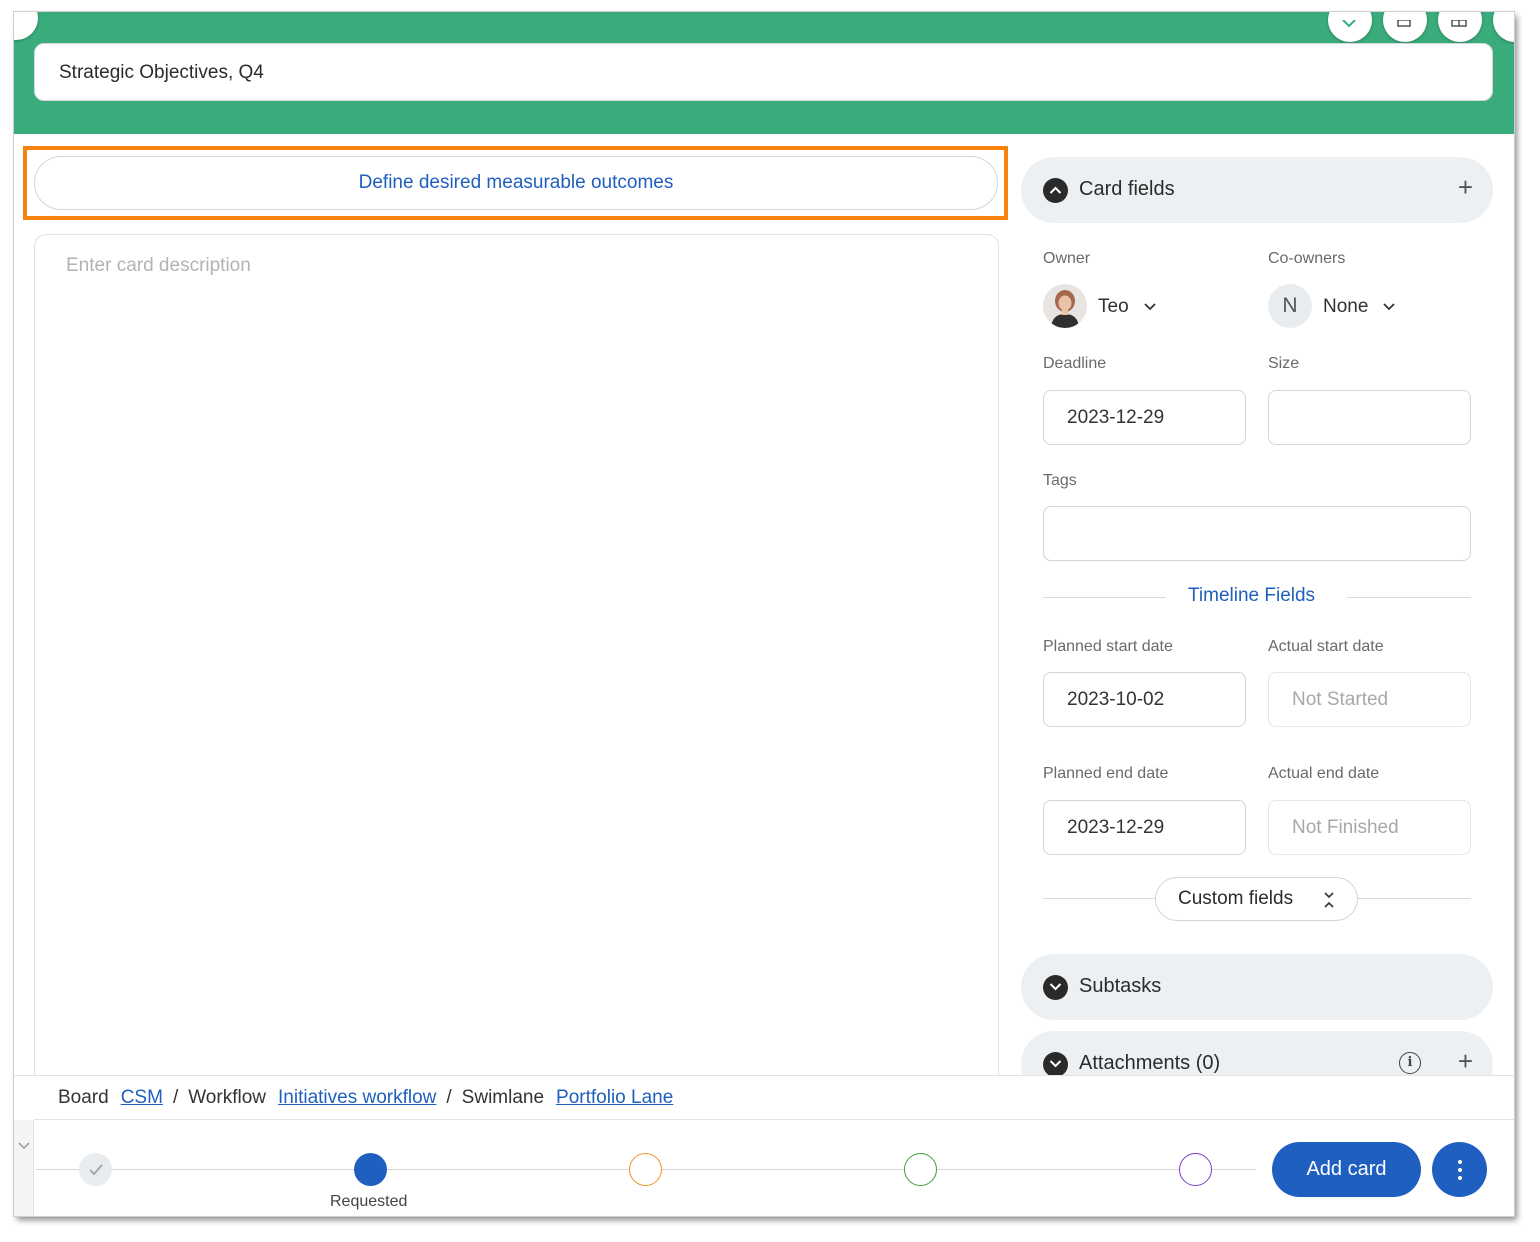 The image size is (1540, 1242). Describe the element at coordinates (1104, 597) in the screenshot. I see `timeline-divider-left` at that location.